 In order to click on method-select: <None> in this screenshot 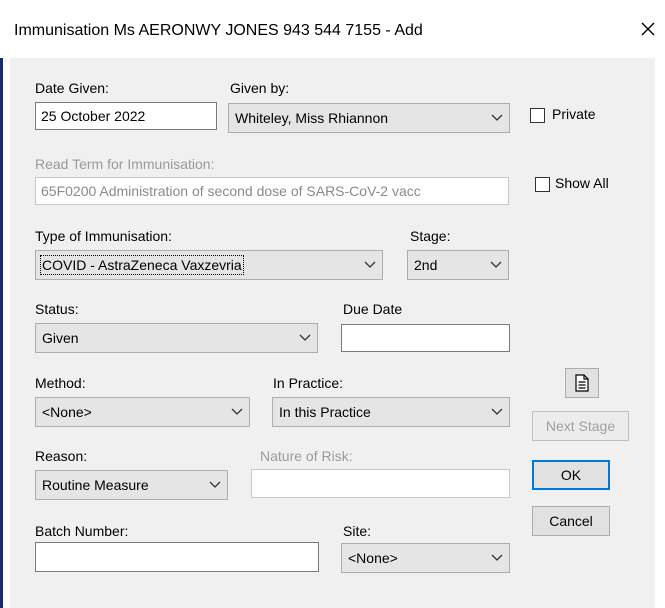, I will do `click(142, 412)`.